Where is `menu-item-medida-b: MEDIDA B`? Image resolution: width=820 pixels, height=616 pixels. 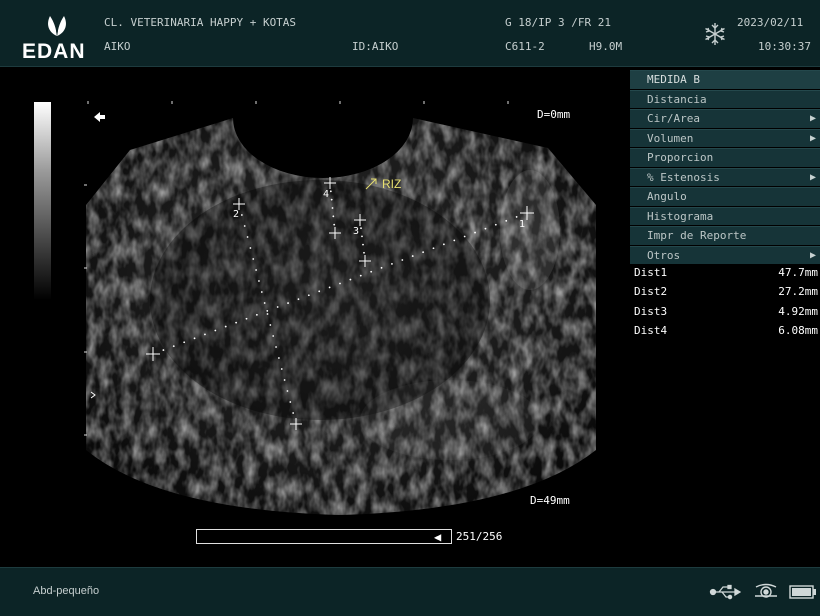
menu-item-medida-b: MEDIDA B is located at coordinates (725, 79).